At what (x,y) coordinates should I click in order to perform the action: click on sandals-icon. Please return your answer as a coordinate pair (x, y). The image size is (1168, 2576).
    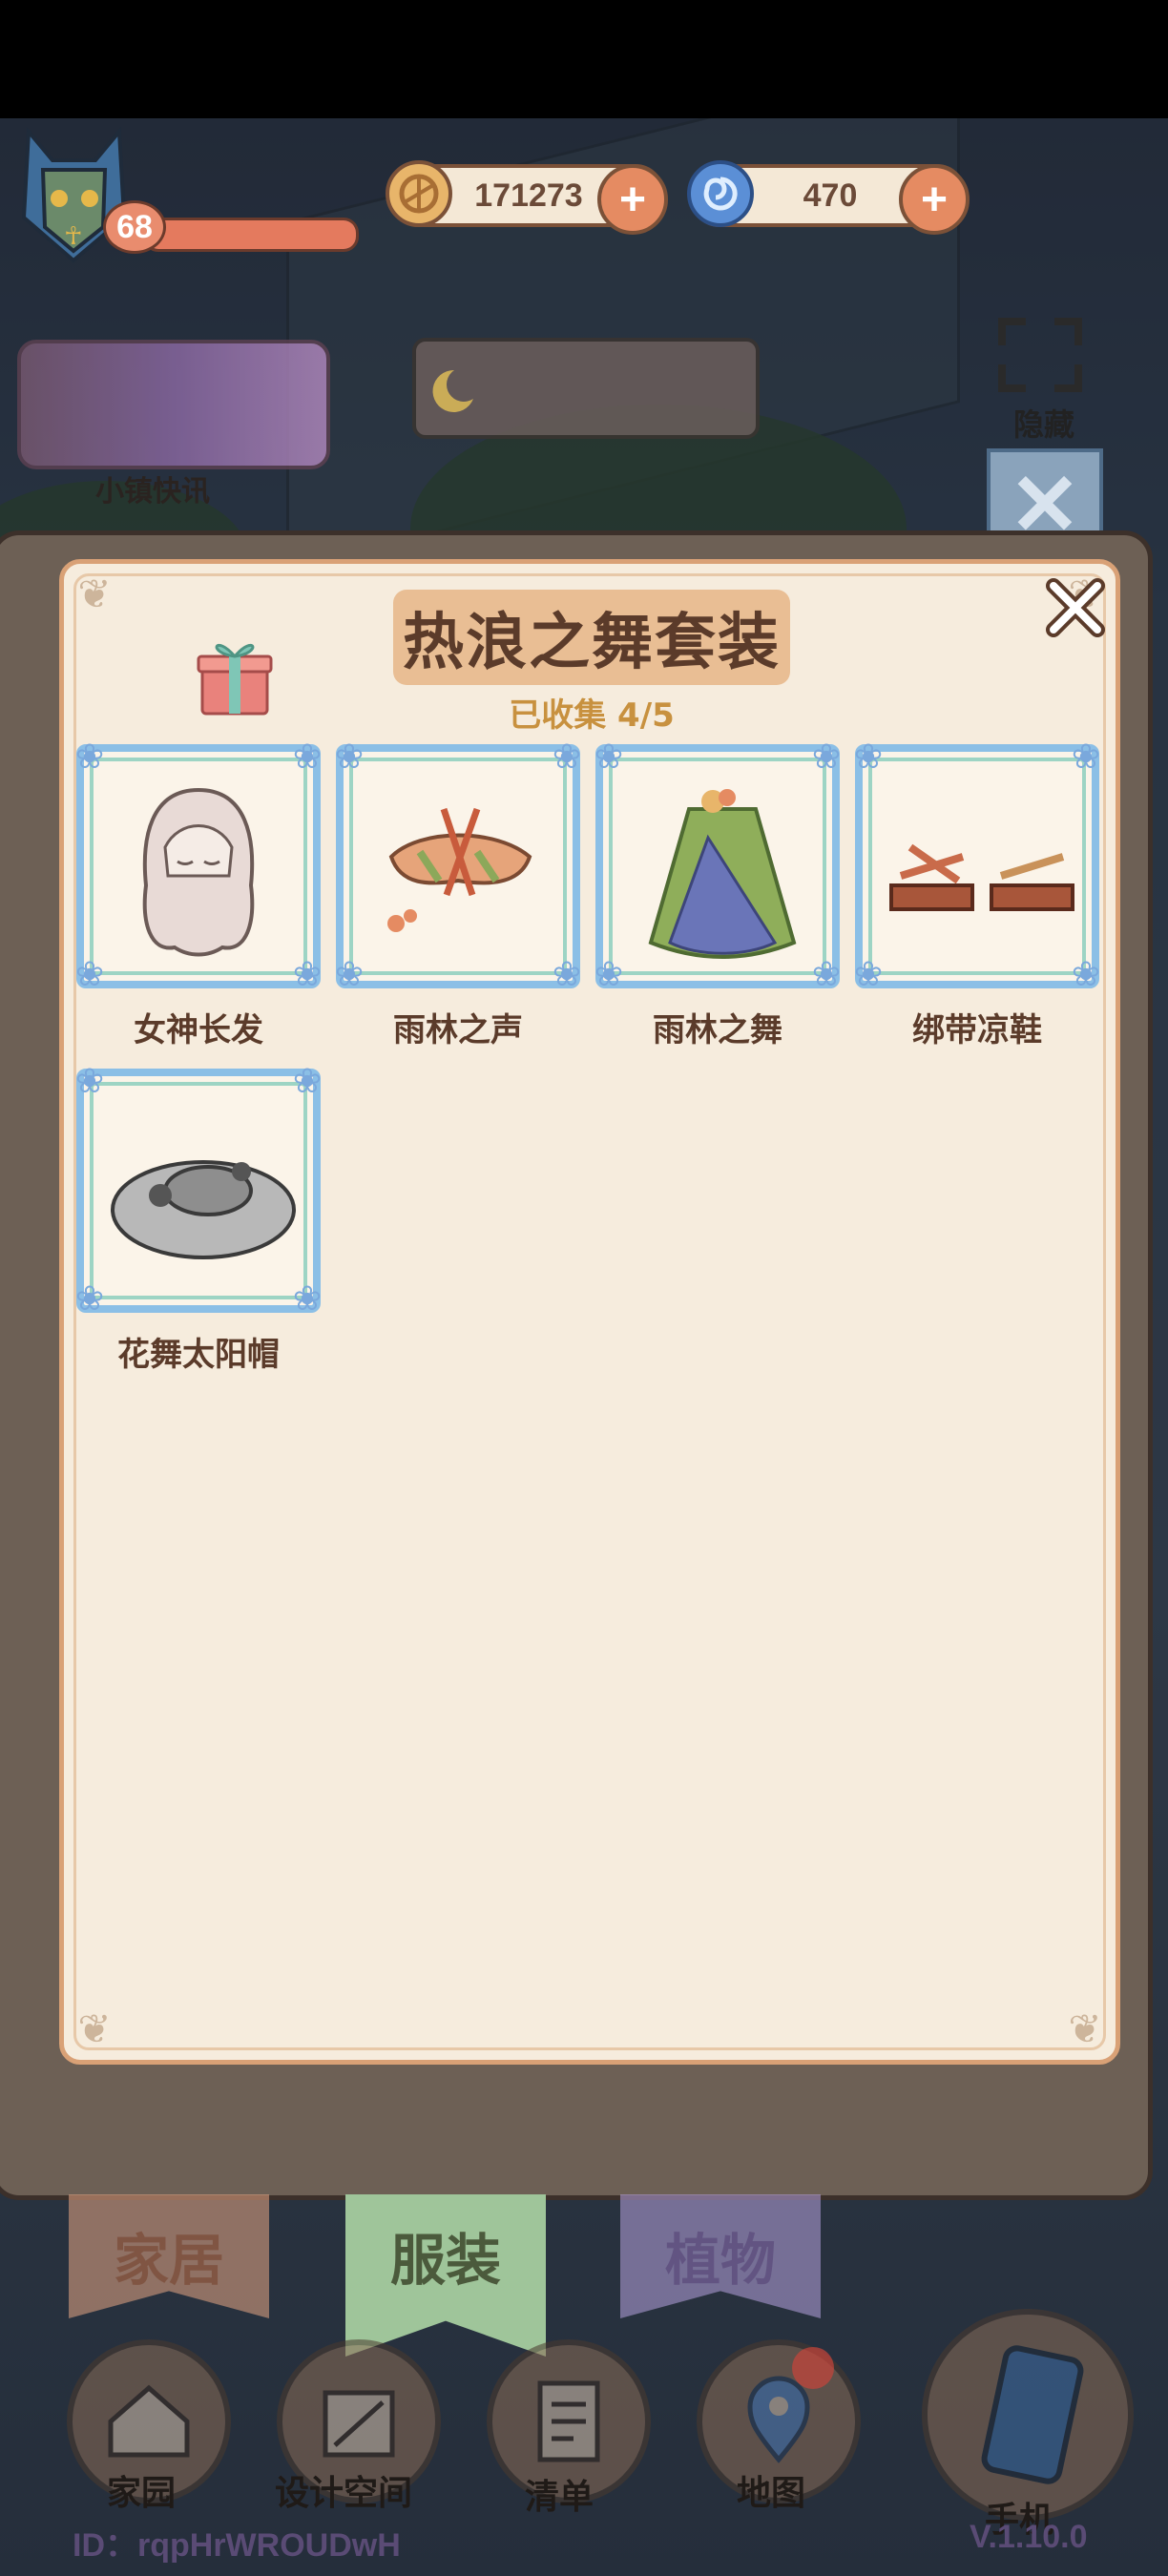
    Looking at the image, I should click on (982, 877).